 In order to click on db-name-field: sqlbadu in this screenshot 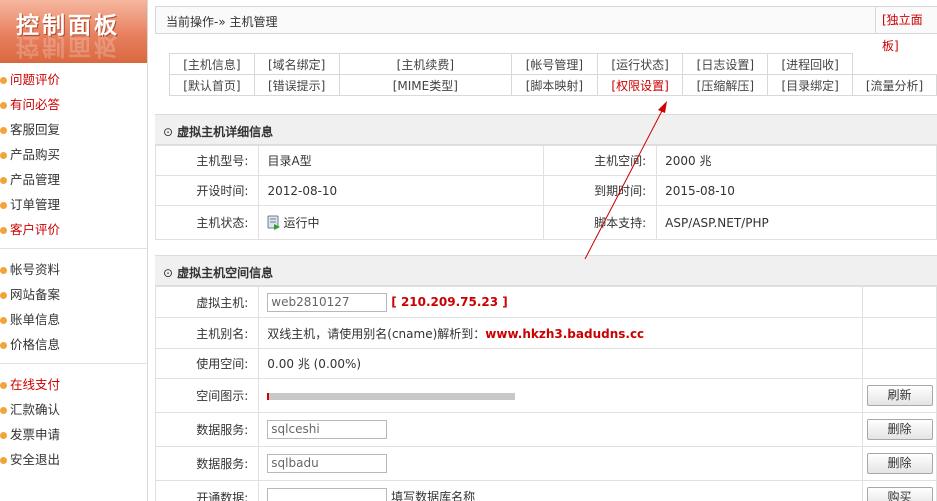, I will do `click(327, 463)`.